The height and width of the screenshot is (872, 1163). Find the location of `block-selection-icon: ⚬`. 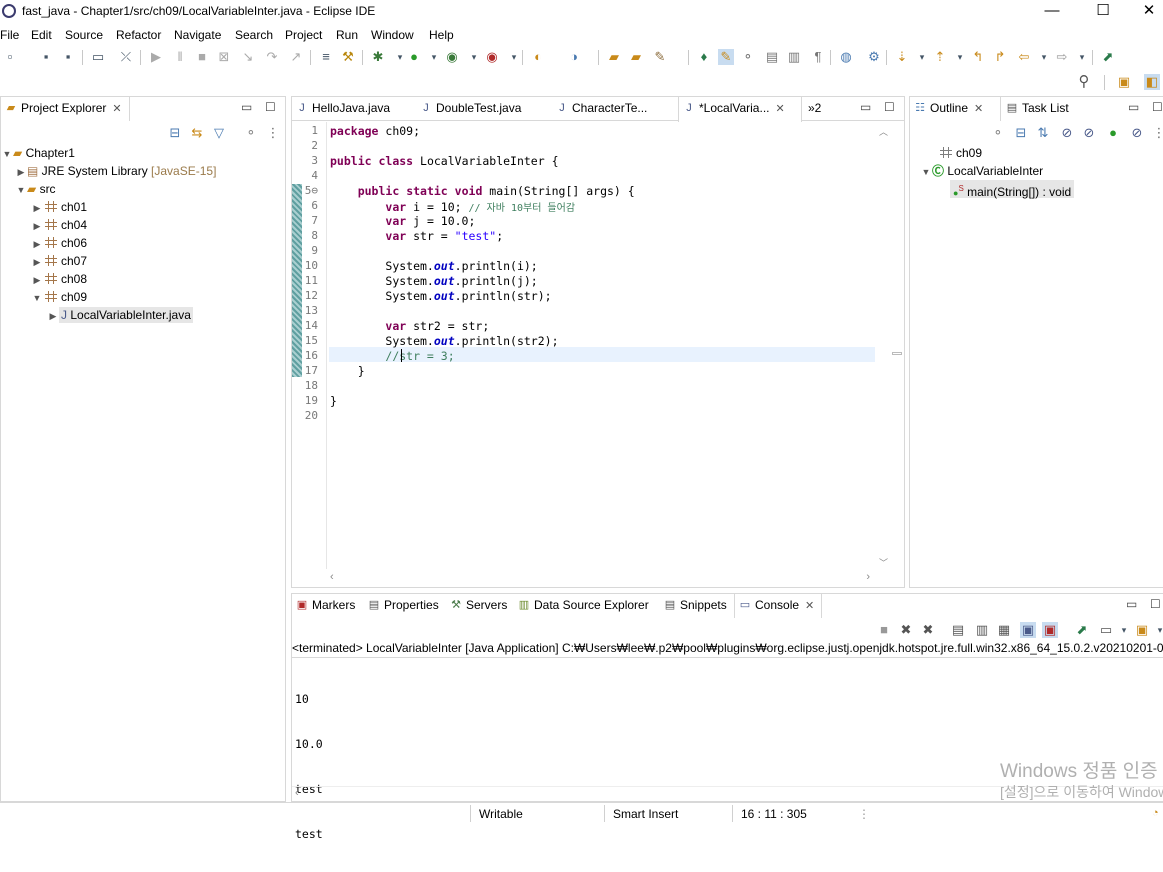

block-selection-icon: ⚬ is located at coordinates (748, 57).